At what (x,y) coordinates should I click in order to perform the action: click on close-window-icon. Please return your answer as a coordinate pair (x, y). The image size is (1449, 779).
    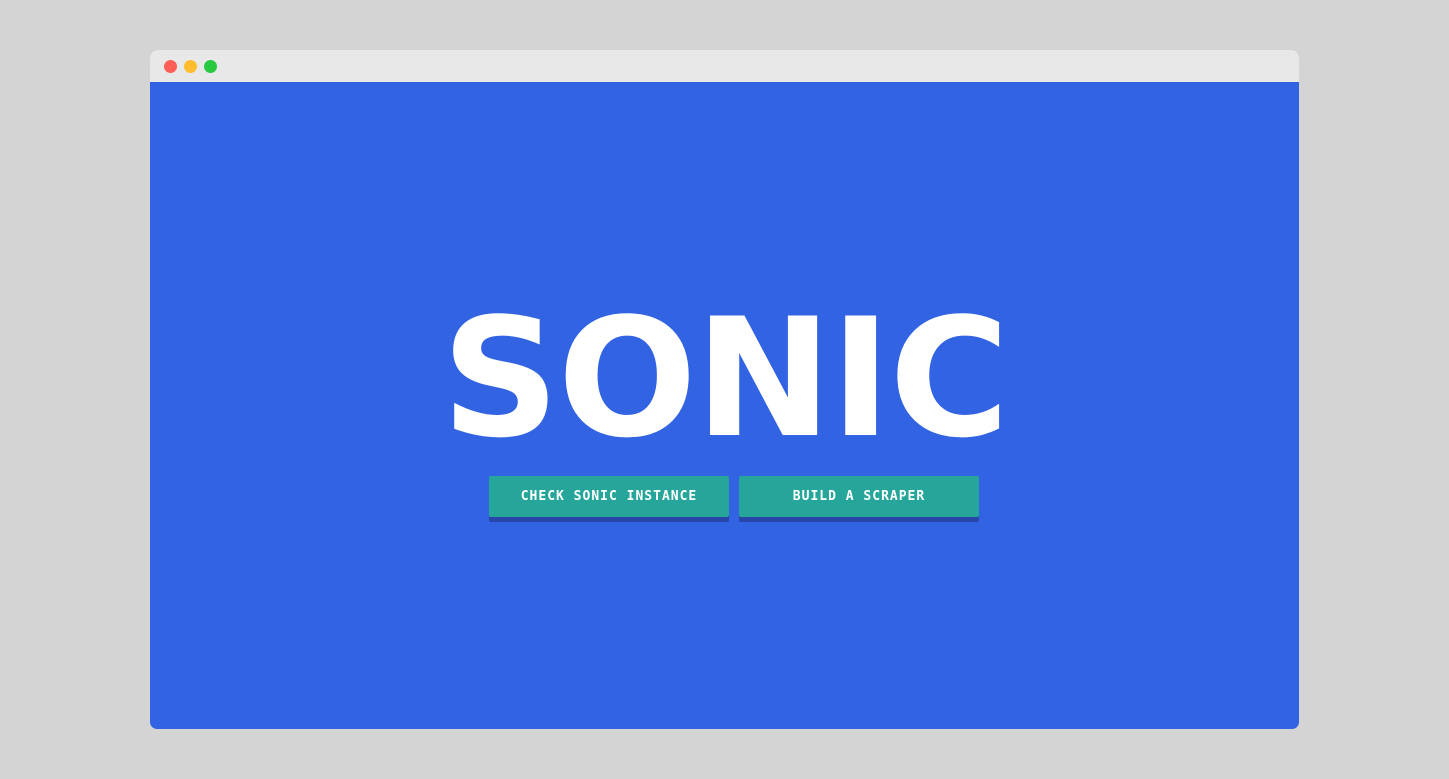
    Looking at the image, I should click on (170, 66).